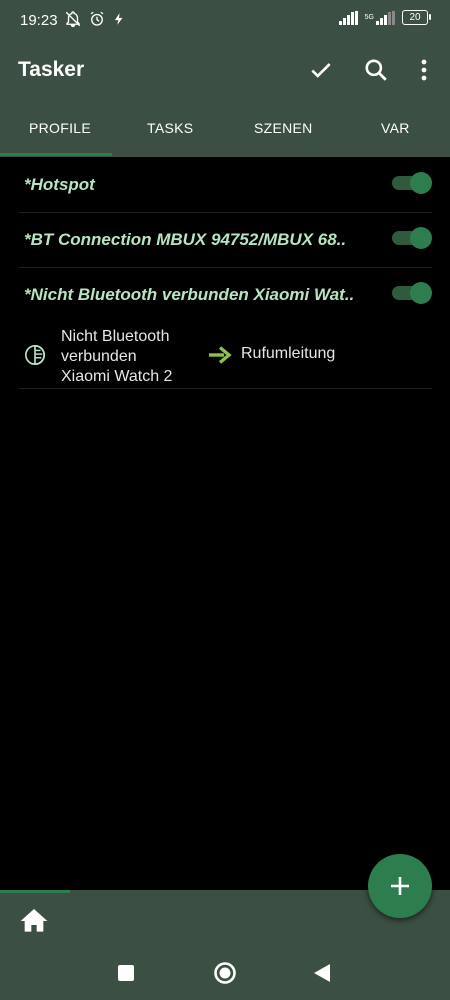 This screenshot has width=450, height=1000. What do you see at coordinates (348, 17) in the screenshot?
I see `signal-icon` at bounding box center [348, 17].